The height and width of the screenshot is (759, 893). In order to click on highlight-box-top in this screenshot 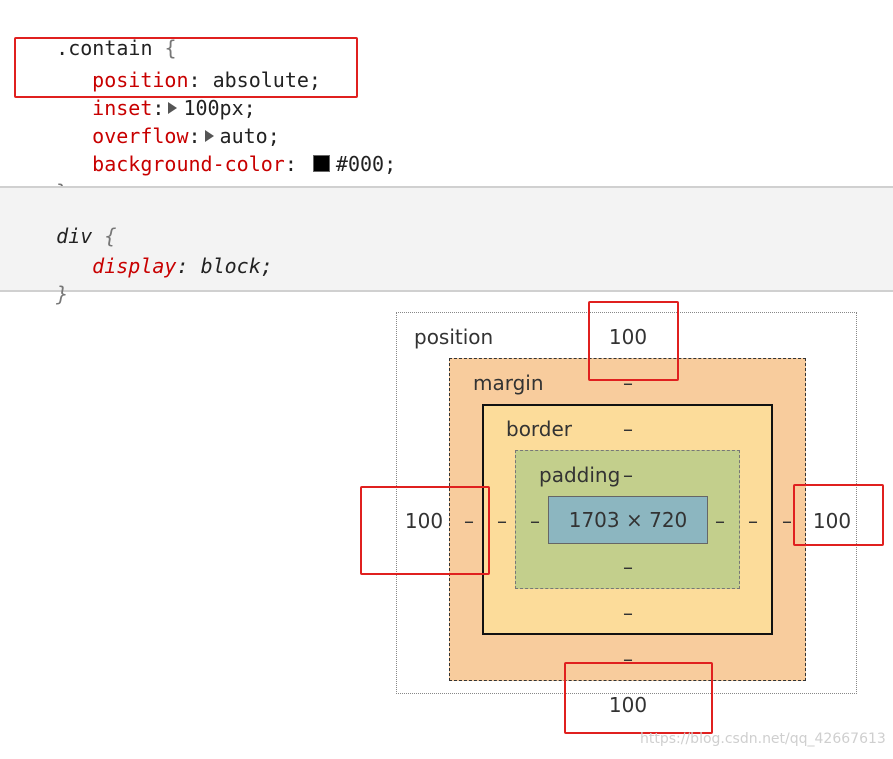, I will do `click(633, 341)`.